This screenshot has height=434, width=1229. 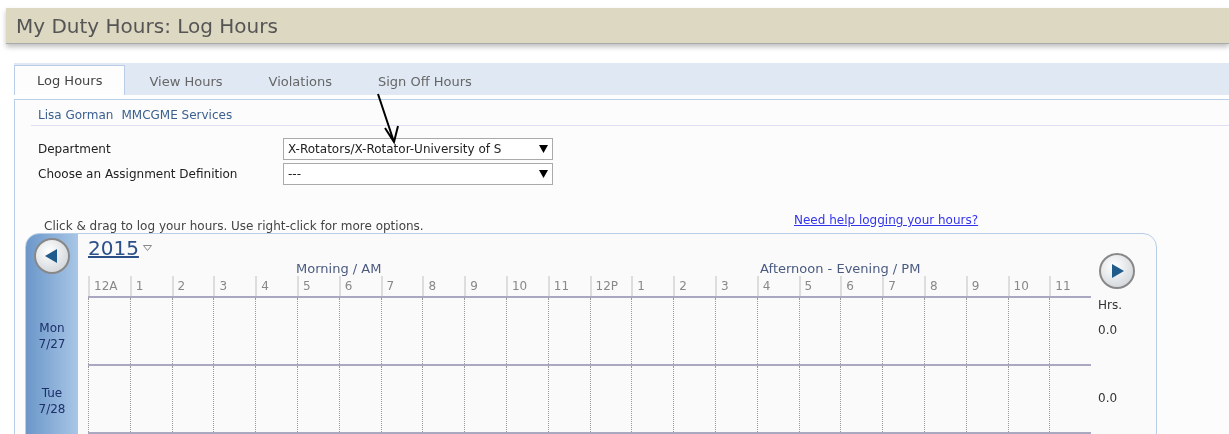 I want to click on next-button, so click(x=1117, y=271).